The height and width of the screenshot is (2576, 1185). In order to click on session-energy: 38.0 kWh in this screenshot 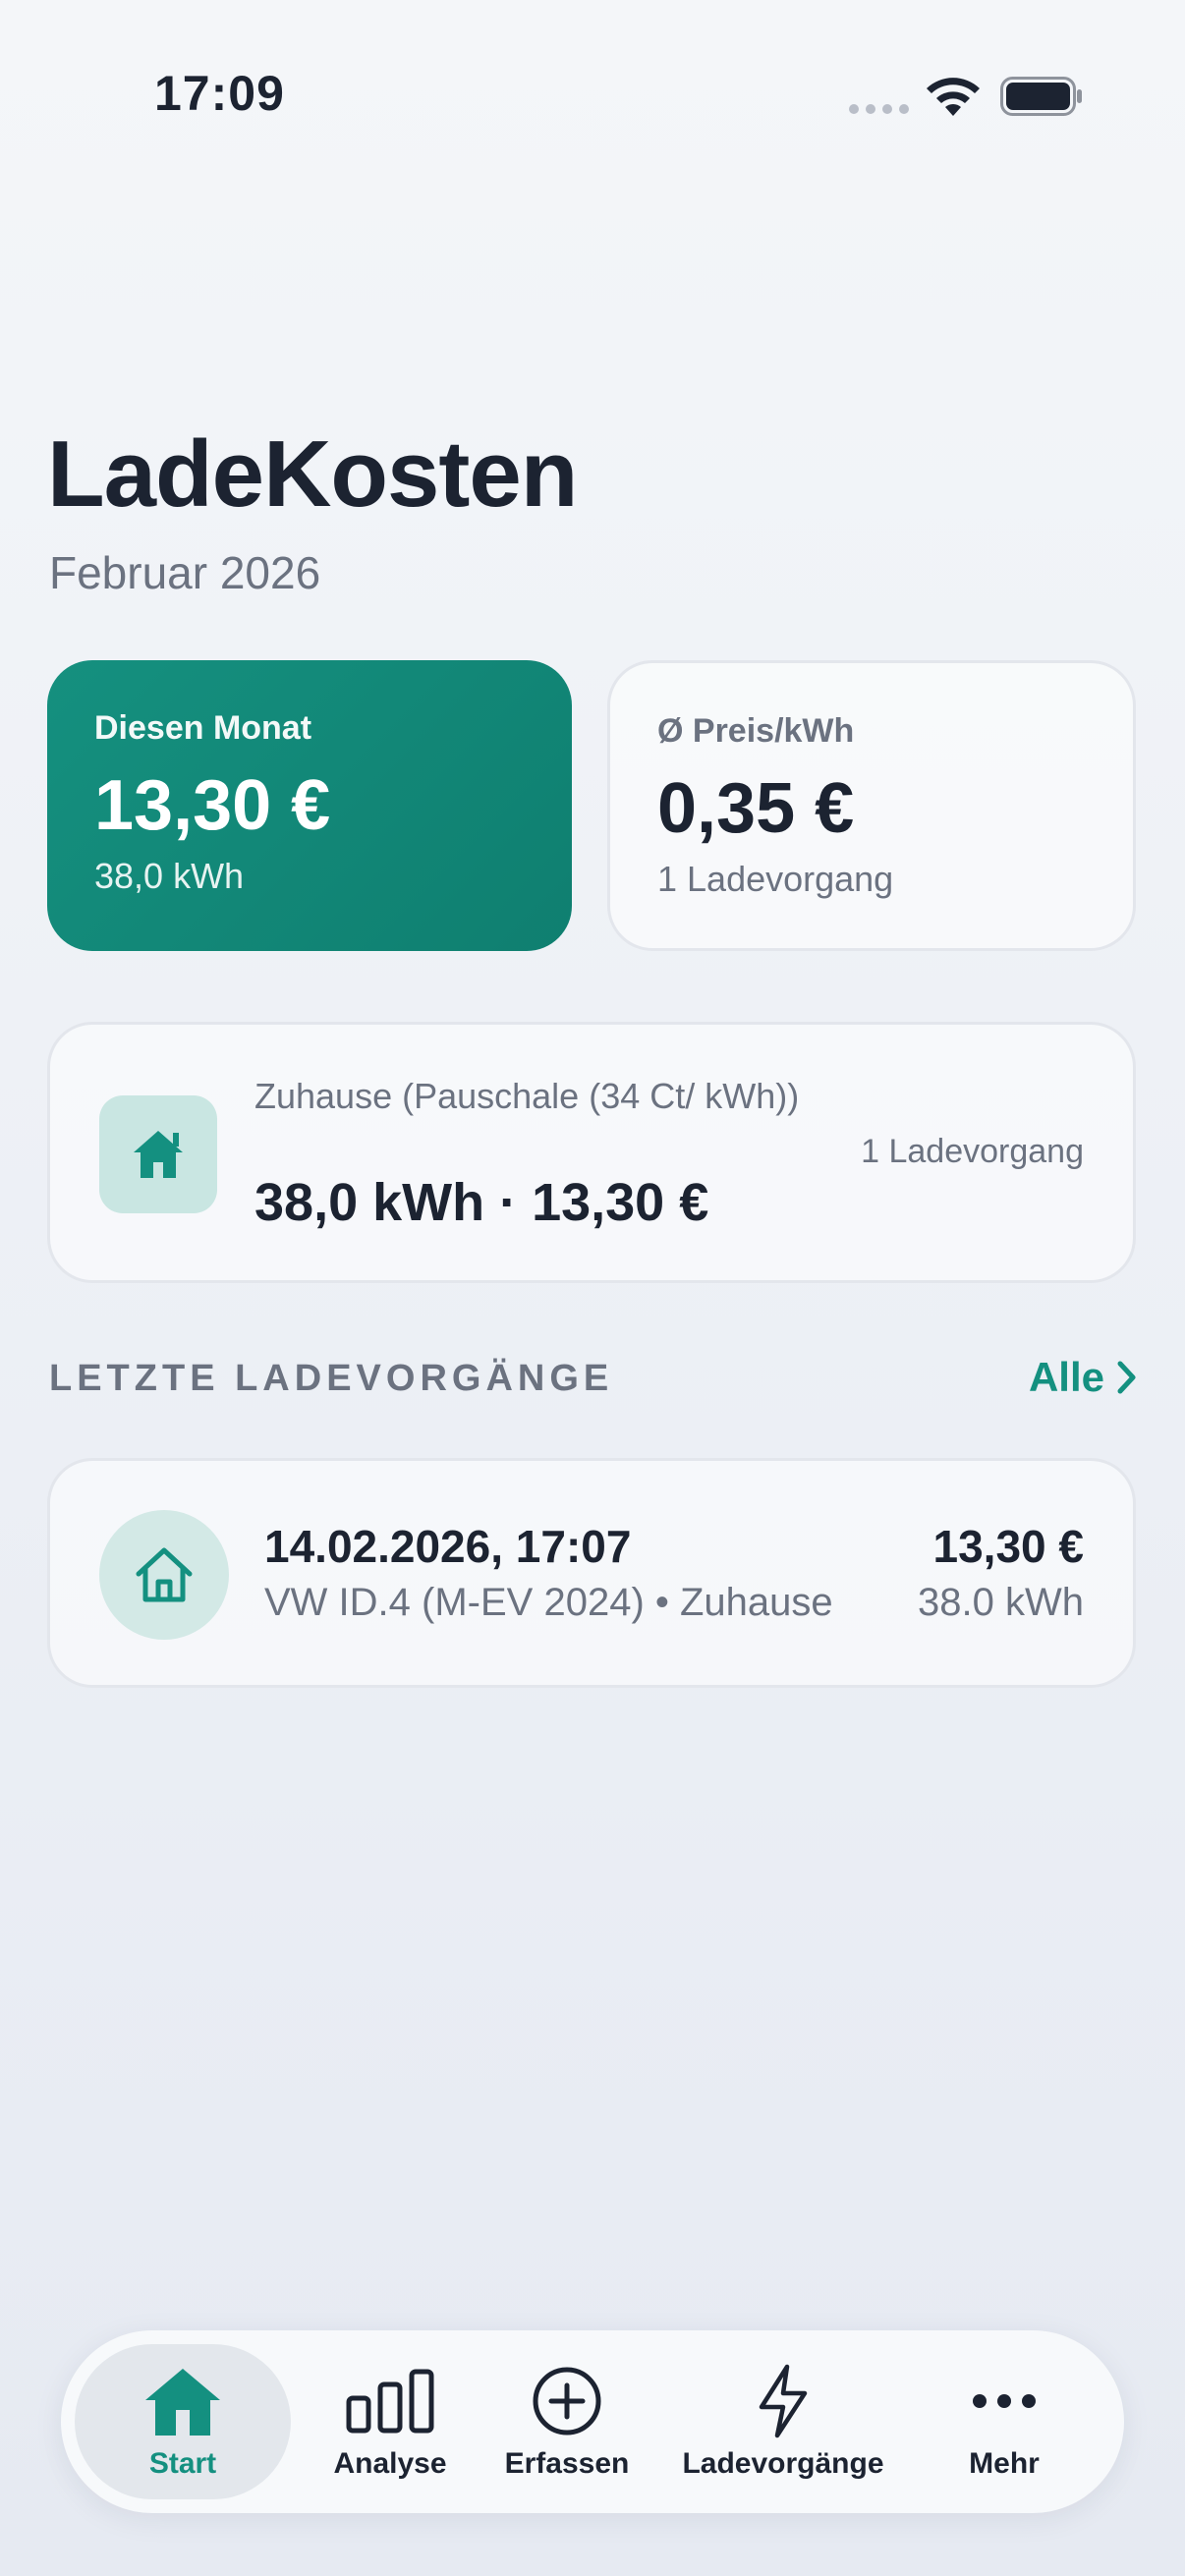, I will do `click(1001, 1602)`.